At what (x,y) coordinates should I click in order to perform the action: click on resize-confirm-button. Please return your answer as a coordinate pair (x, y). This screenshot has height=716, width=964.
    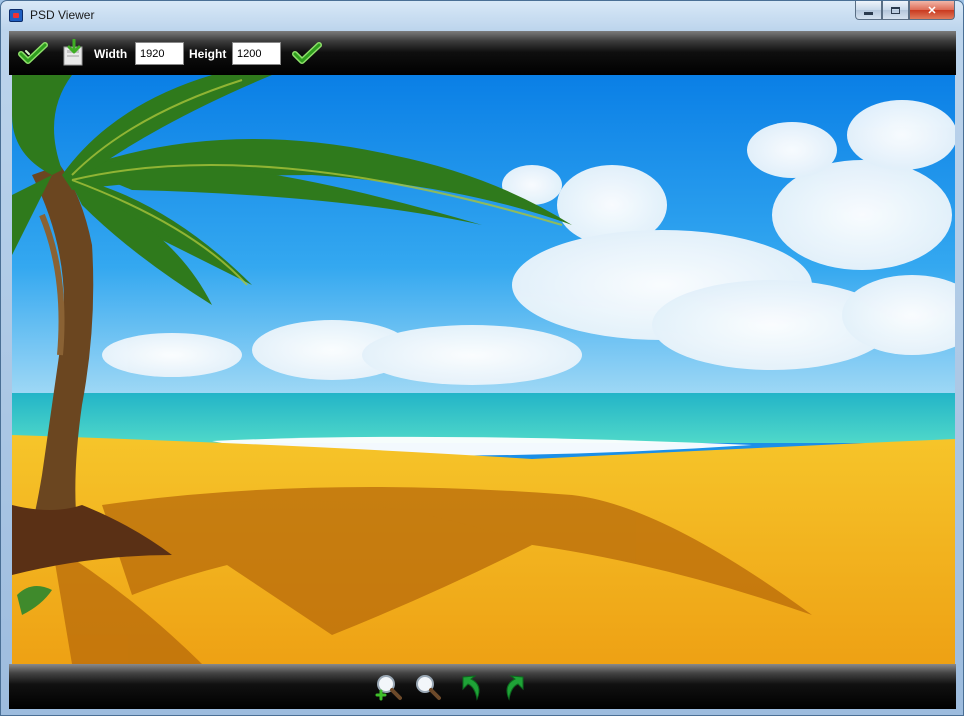
    Looking at the image, I should click on (307, 53).